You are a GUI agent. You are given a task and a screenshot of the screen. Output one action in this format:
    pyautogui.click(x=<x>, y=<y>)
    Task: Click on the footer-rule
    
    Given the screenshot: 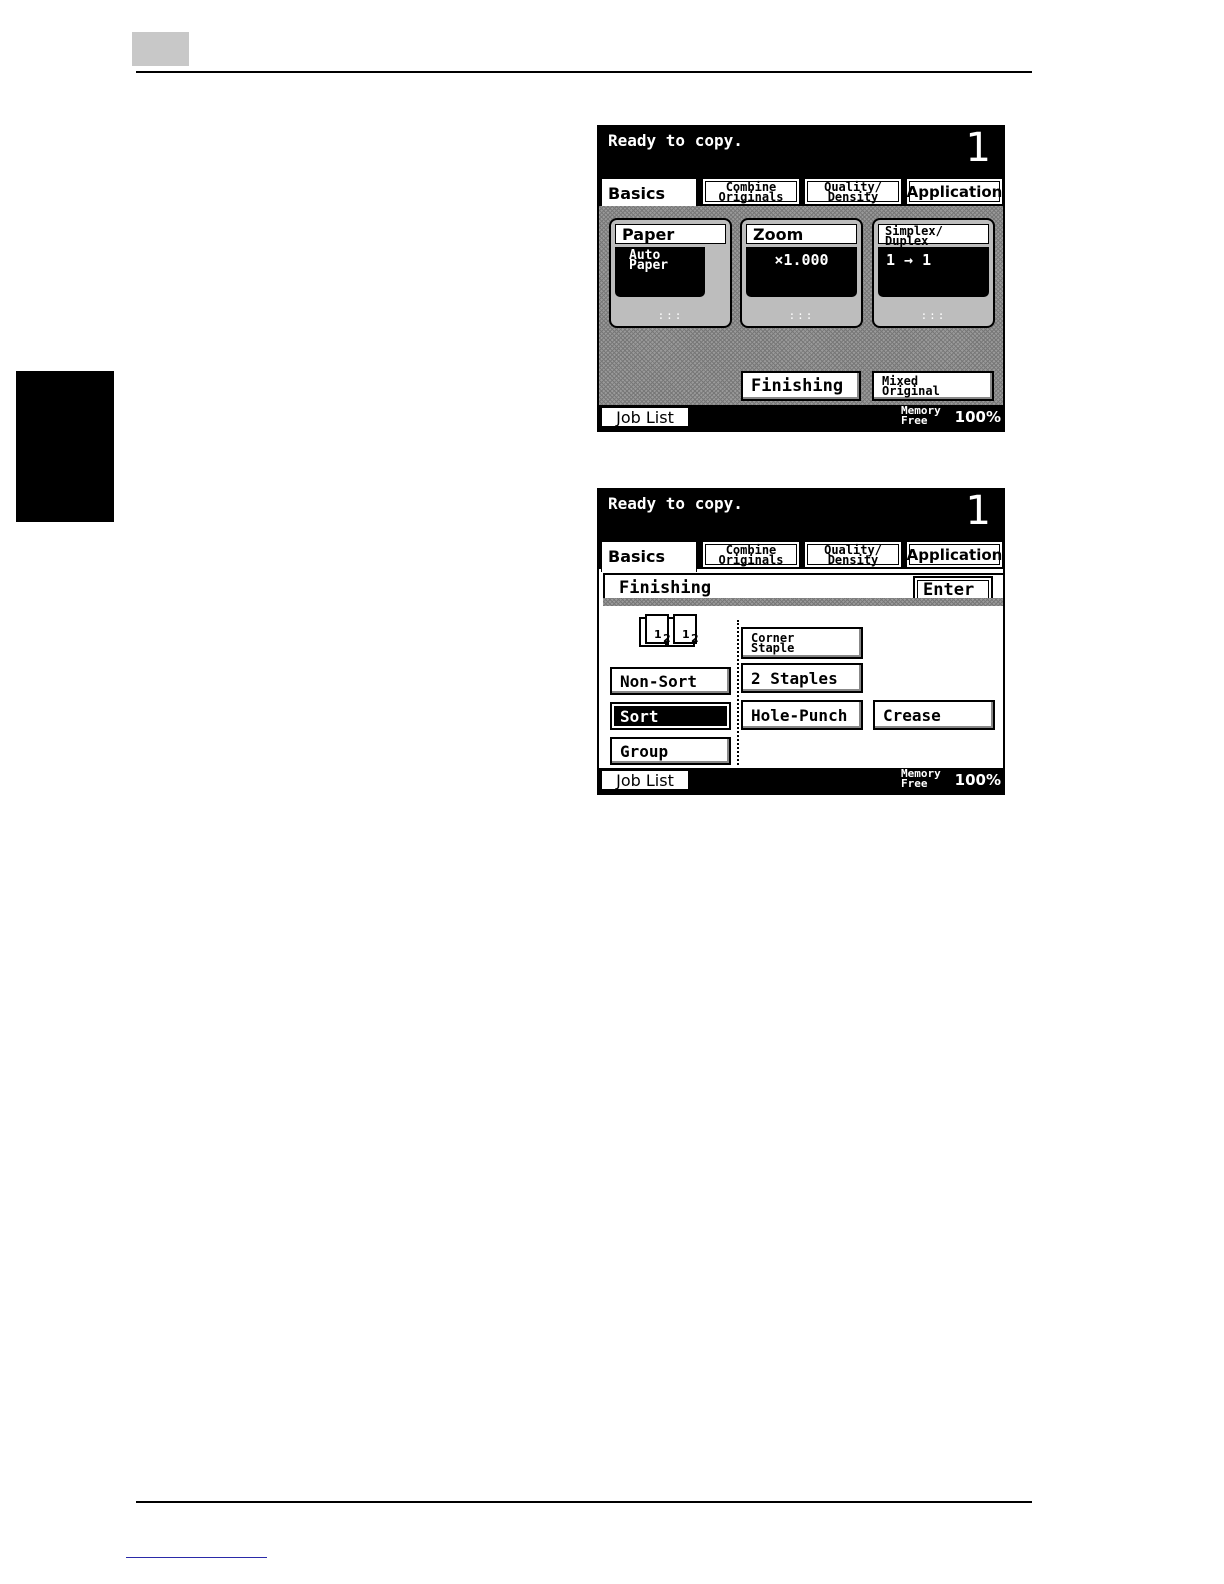 What is the action you would take?
    pyautogui.click(x=584, y=1502)
    